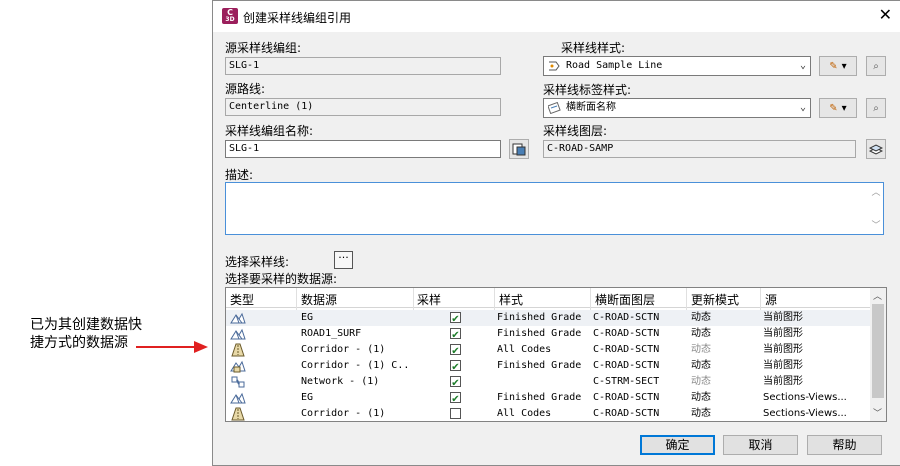  What do you see at coordinates (715, 299) in the screenshot?
I see `col-header-update-mode: 更新模式` at bounding box center [715, 299].